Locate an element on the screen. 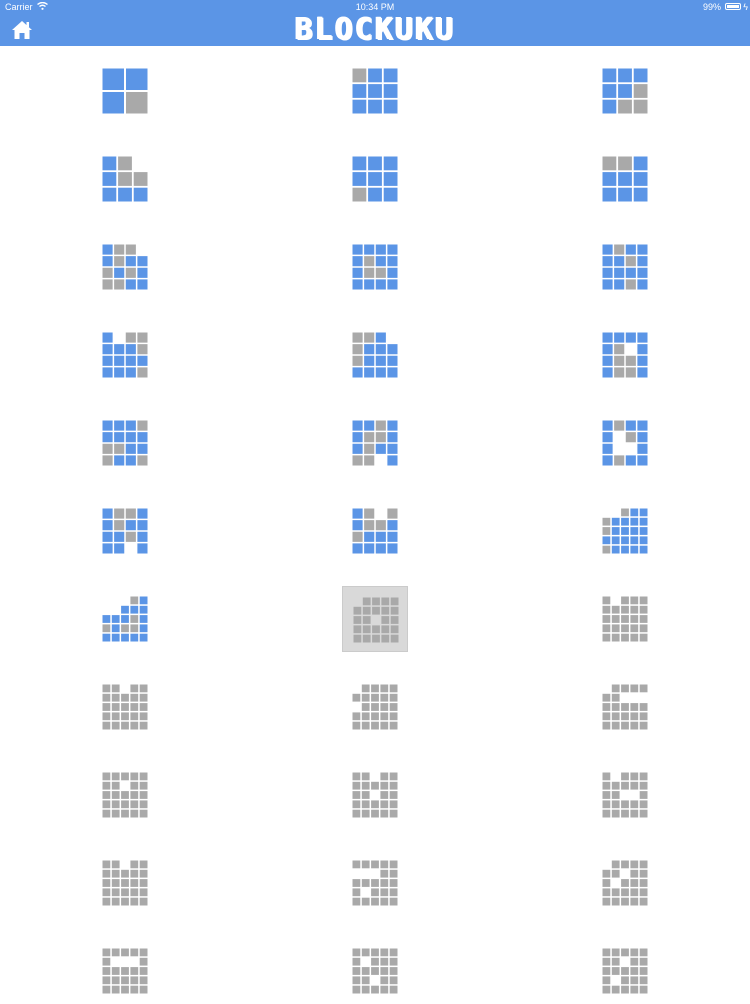 The width and height of the screenshot is (750, 1004). level-24-button is located at coordinates (625, 707).